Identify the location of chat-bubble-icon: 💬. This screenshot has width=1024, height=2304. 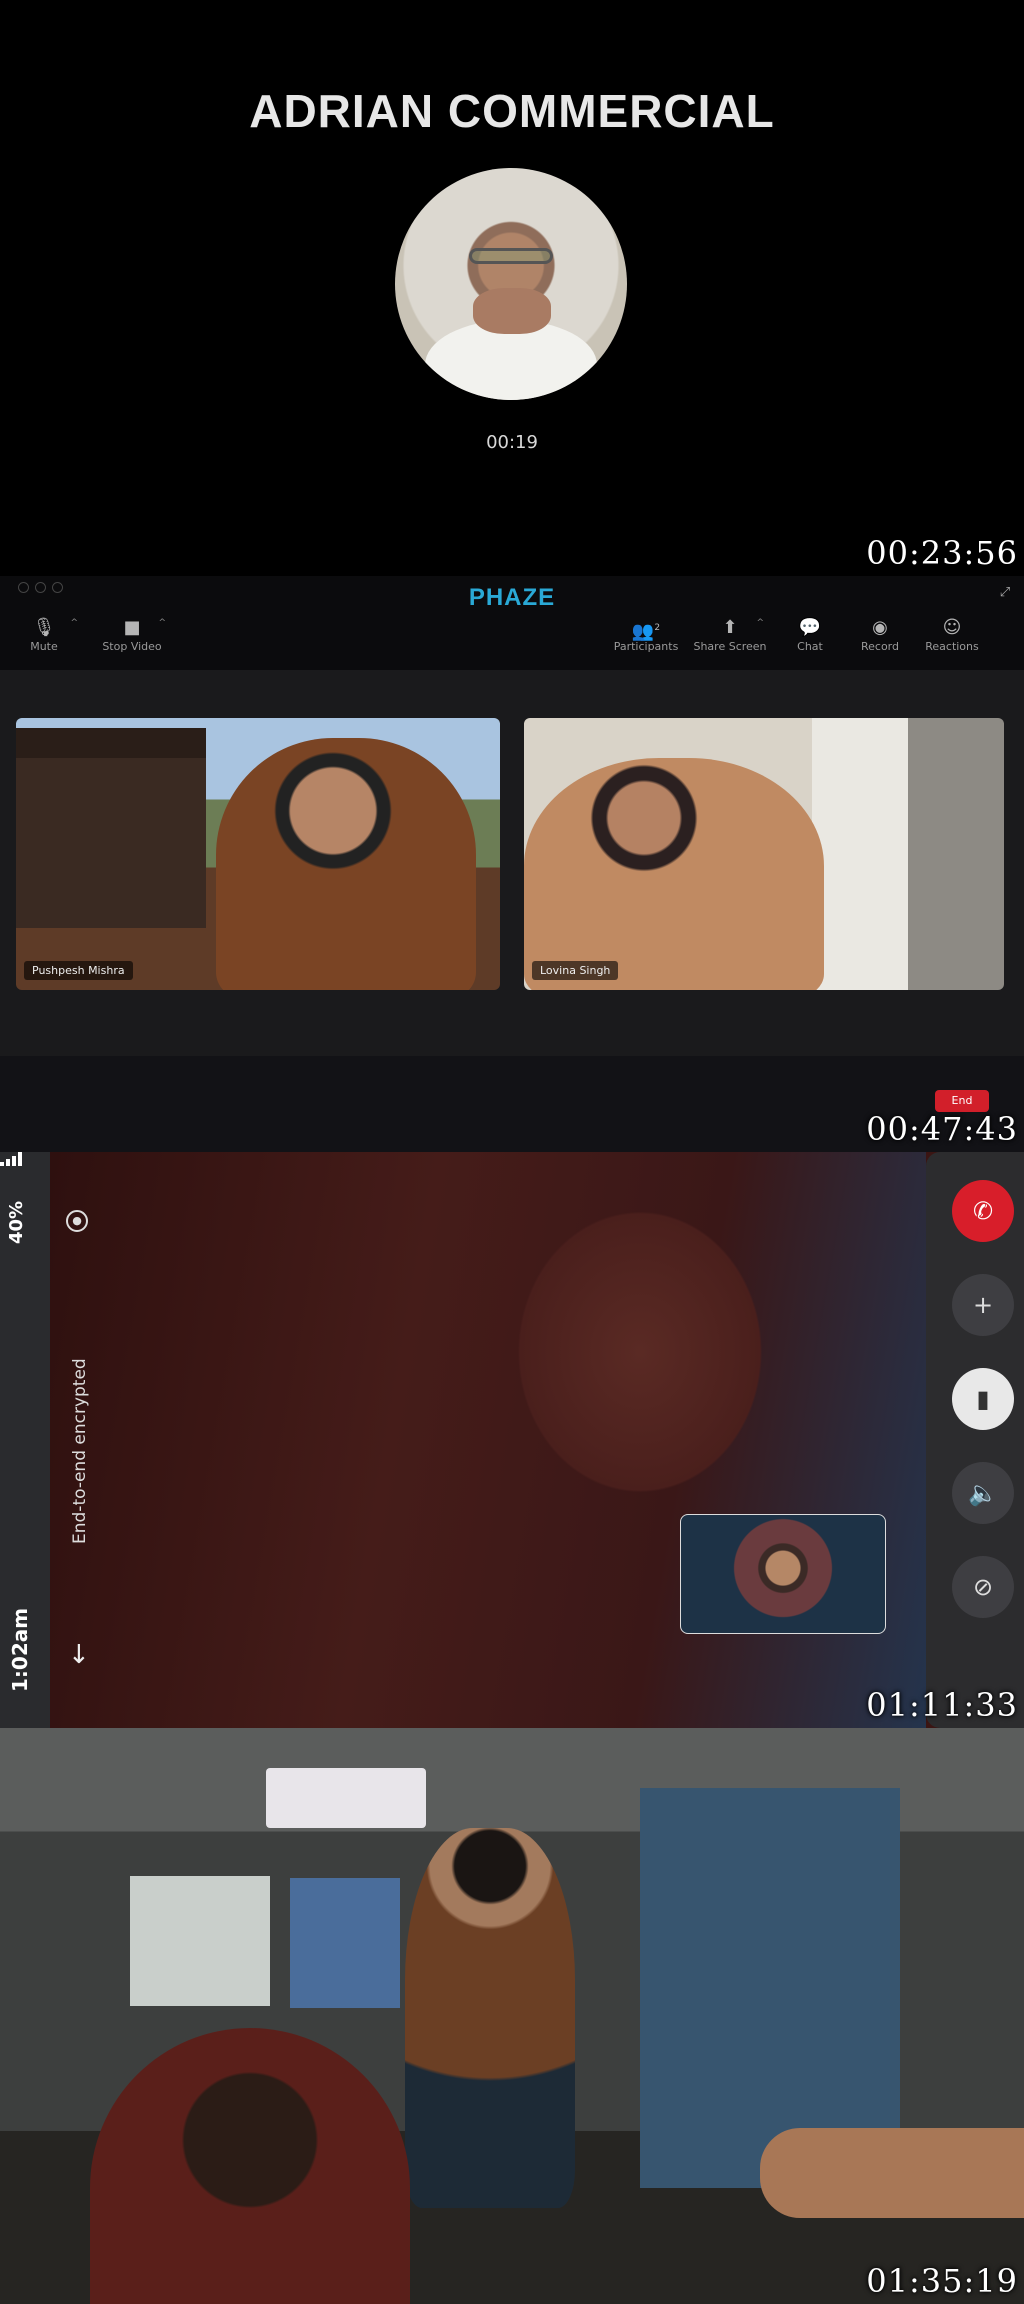
(810, 627).